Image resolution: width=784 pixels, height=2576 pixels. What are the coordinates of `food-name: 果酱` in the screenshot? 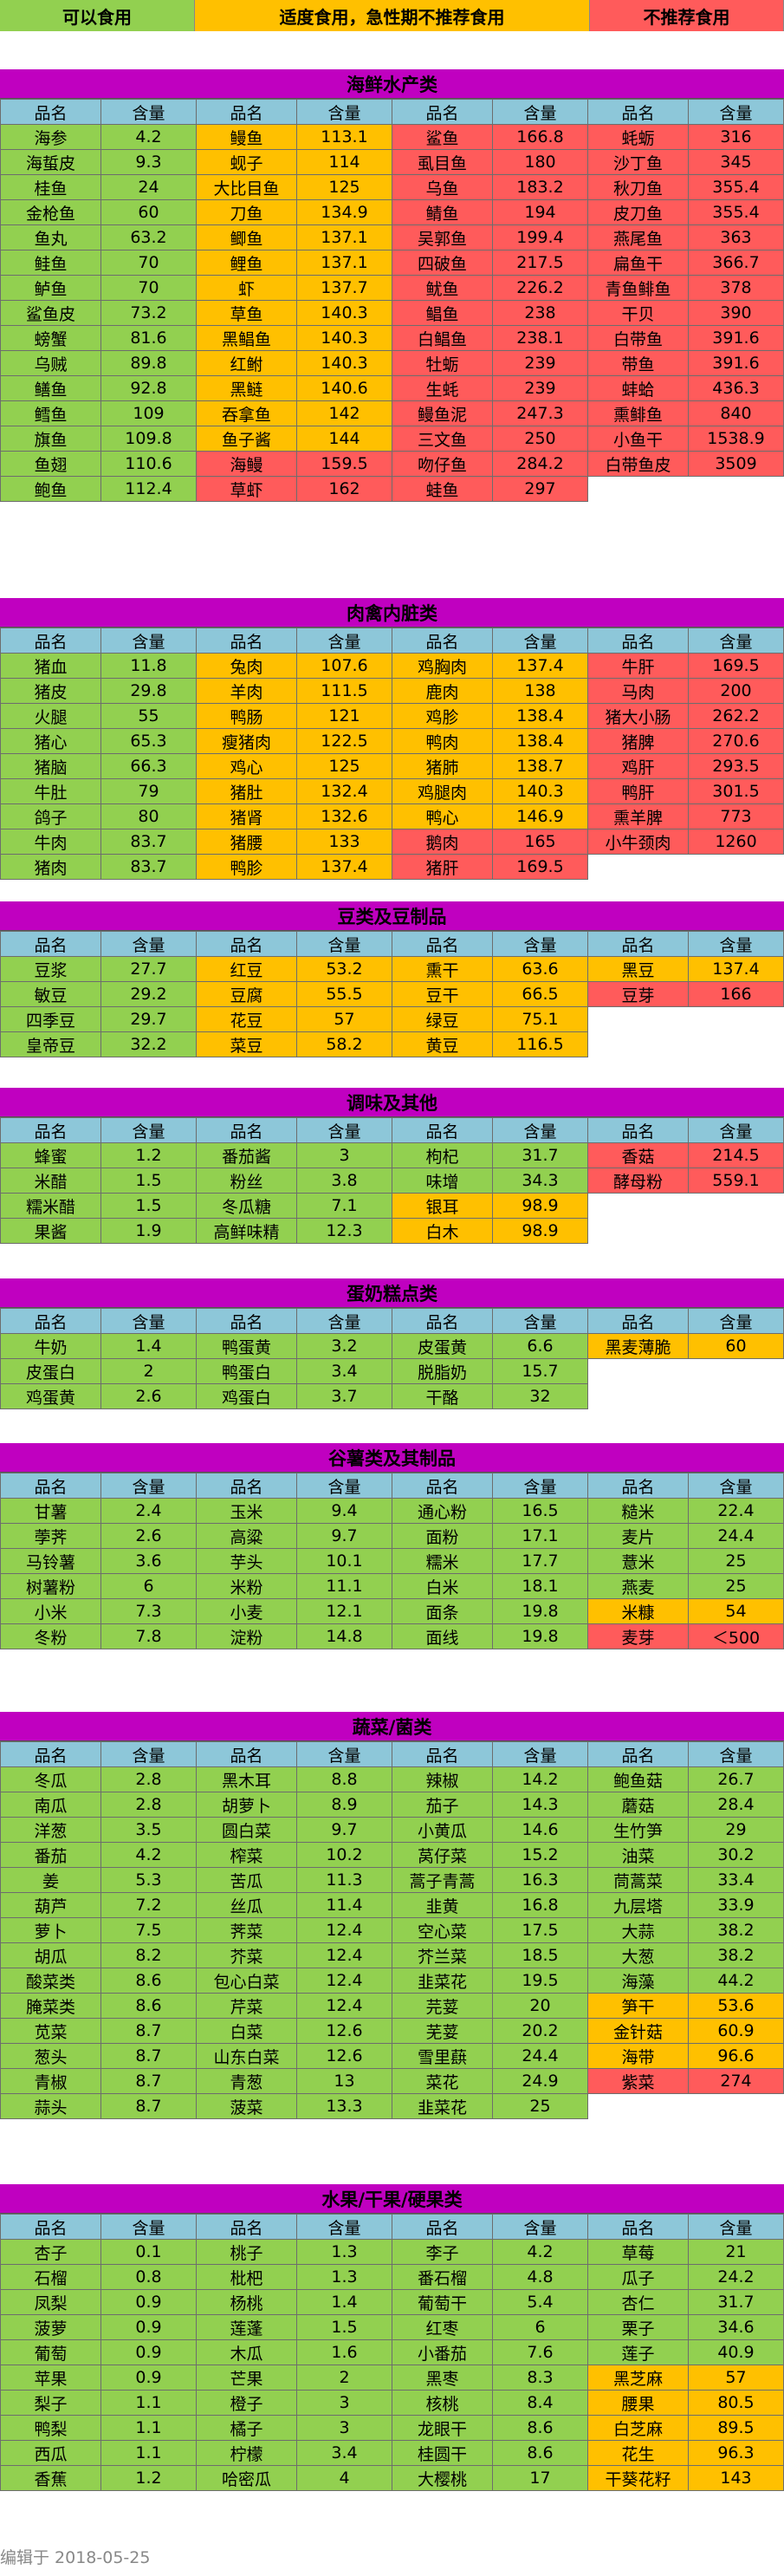 It's located at (50, 1231).